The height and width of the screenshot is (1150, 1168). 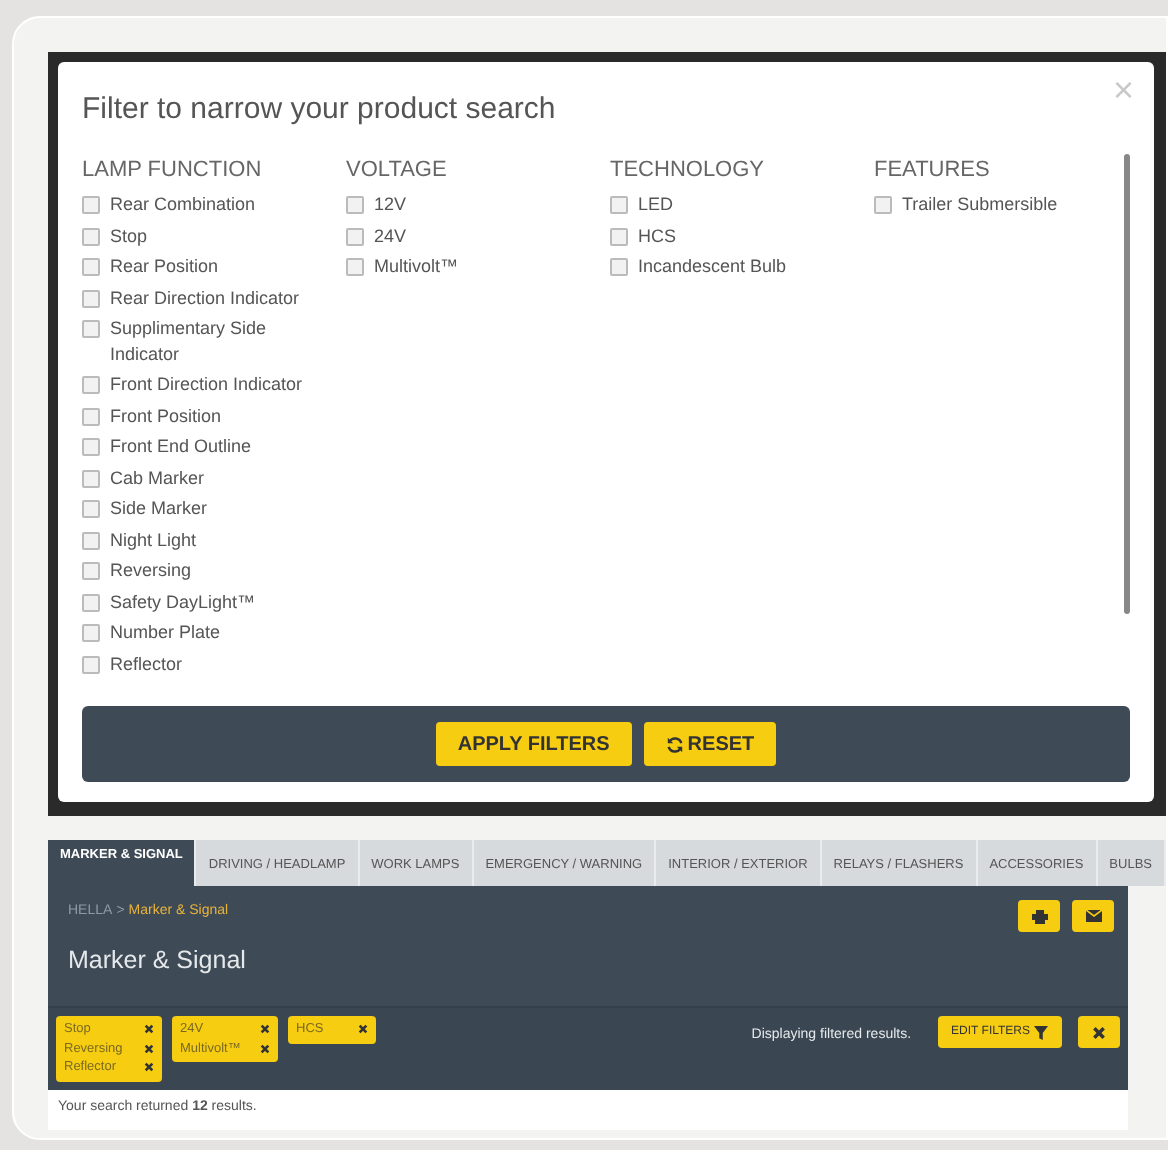 What do you see at coordinates (710, 744) in the screenshot?
I see `reset-button: RESET` at bounding box center [710, 744].